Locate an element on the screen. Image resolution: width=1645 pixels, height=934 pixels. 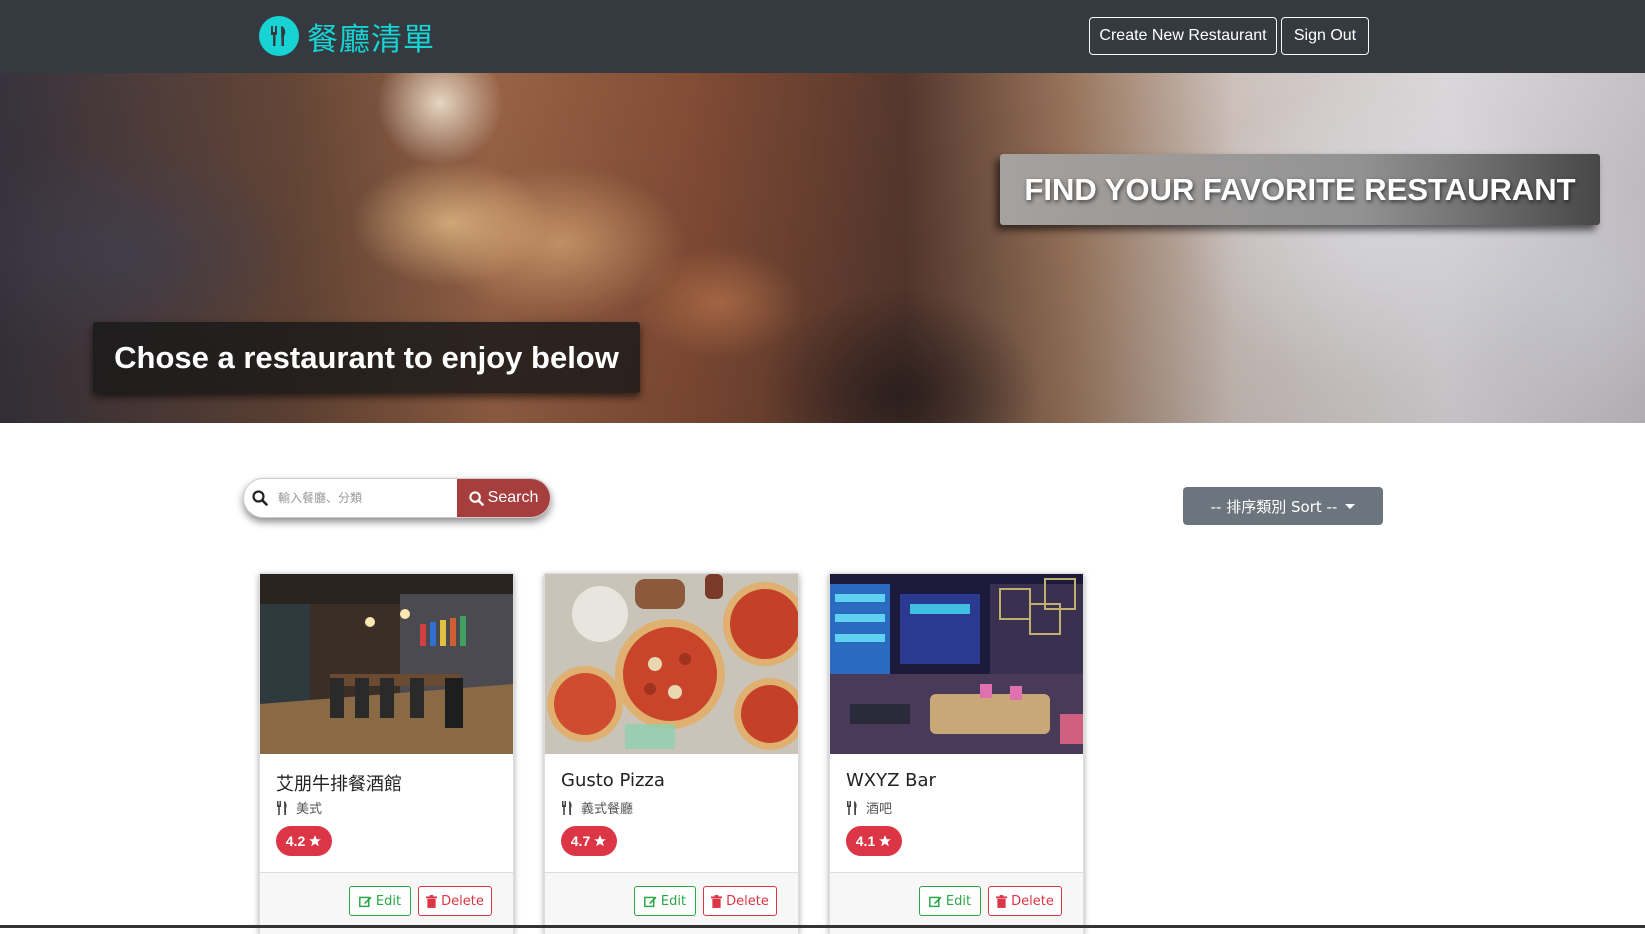
category-label: 美式 is located at coordinates (309, 809).